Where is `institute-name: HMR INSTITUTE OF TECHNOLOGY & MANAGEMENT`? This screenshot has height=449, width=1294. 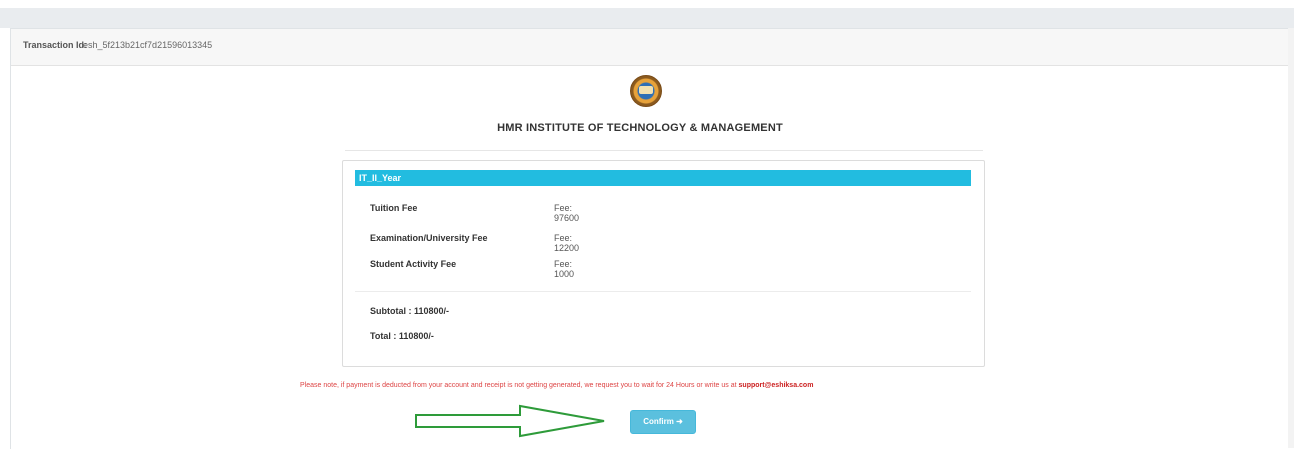
institute-name: HMR INSTITUTE OF TECHNOLOGY & MANAGEMENT is located at coordinates (640, 128).